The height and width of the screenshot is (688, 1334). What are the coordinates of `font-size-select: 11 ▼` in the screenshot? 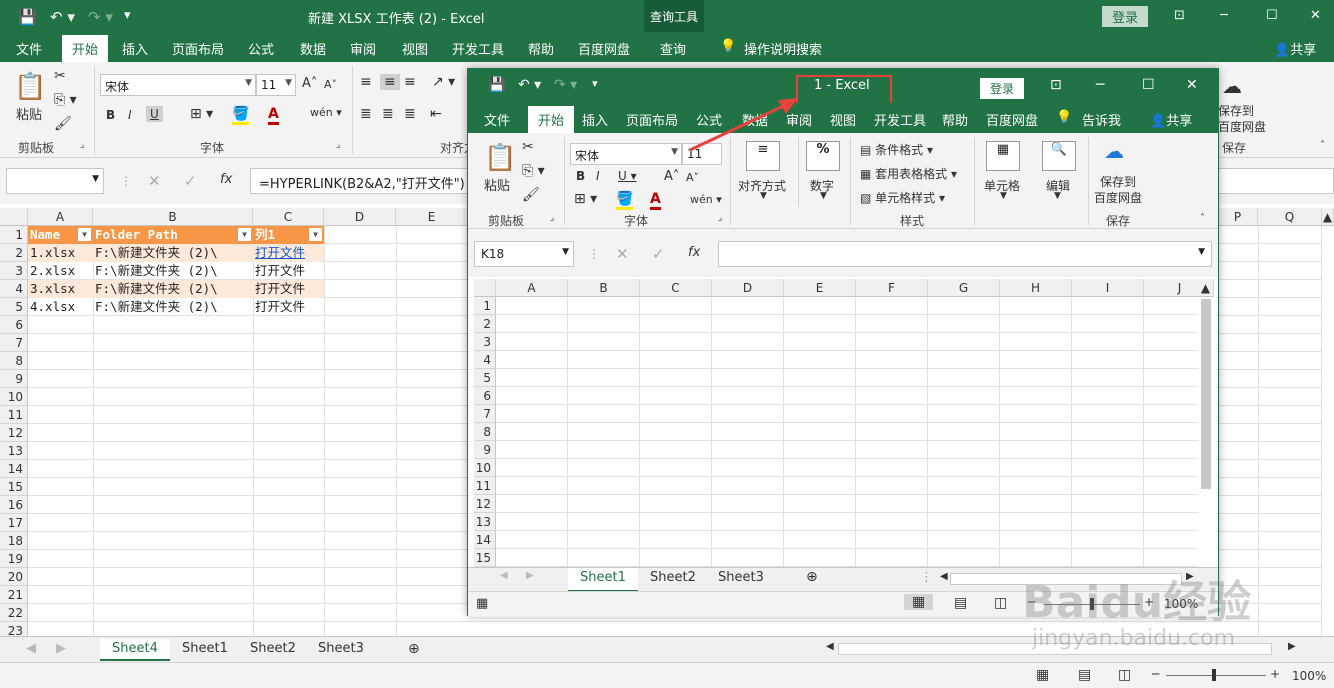 It's located at (276, 85).